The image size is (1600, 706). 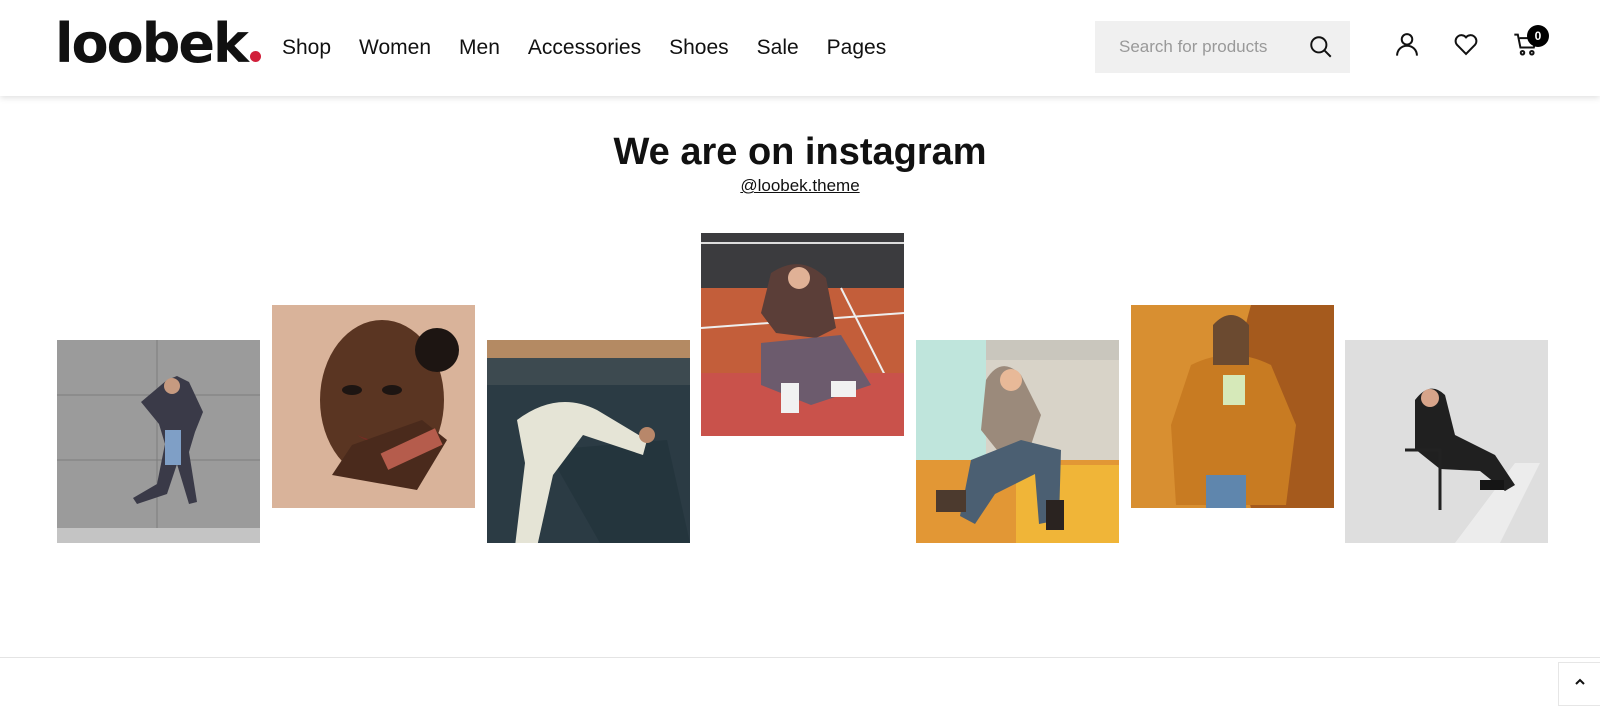 What do you see at coordinates (255, 56) in the screenshot?
I see `logo-dot` at bounding box center [255, 56].